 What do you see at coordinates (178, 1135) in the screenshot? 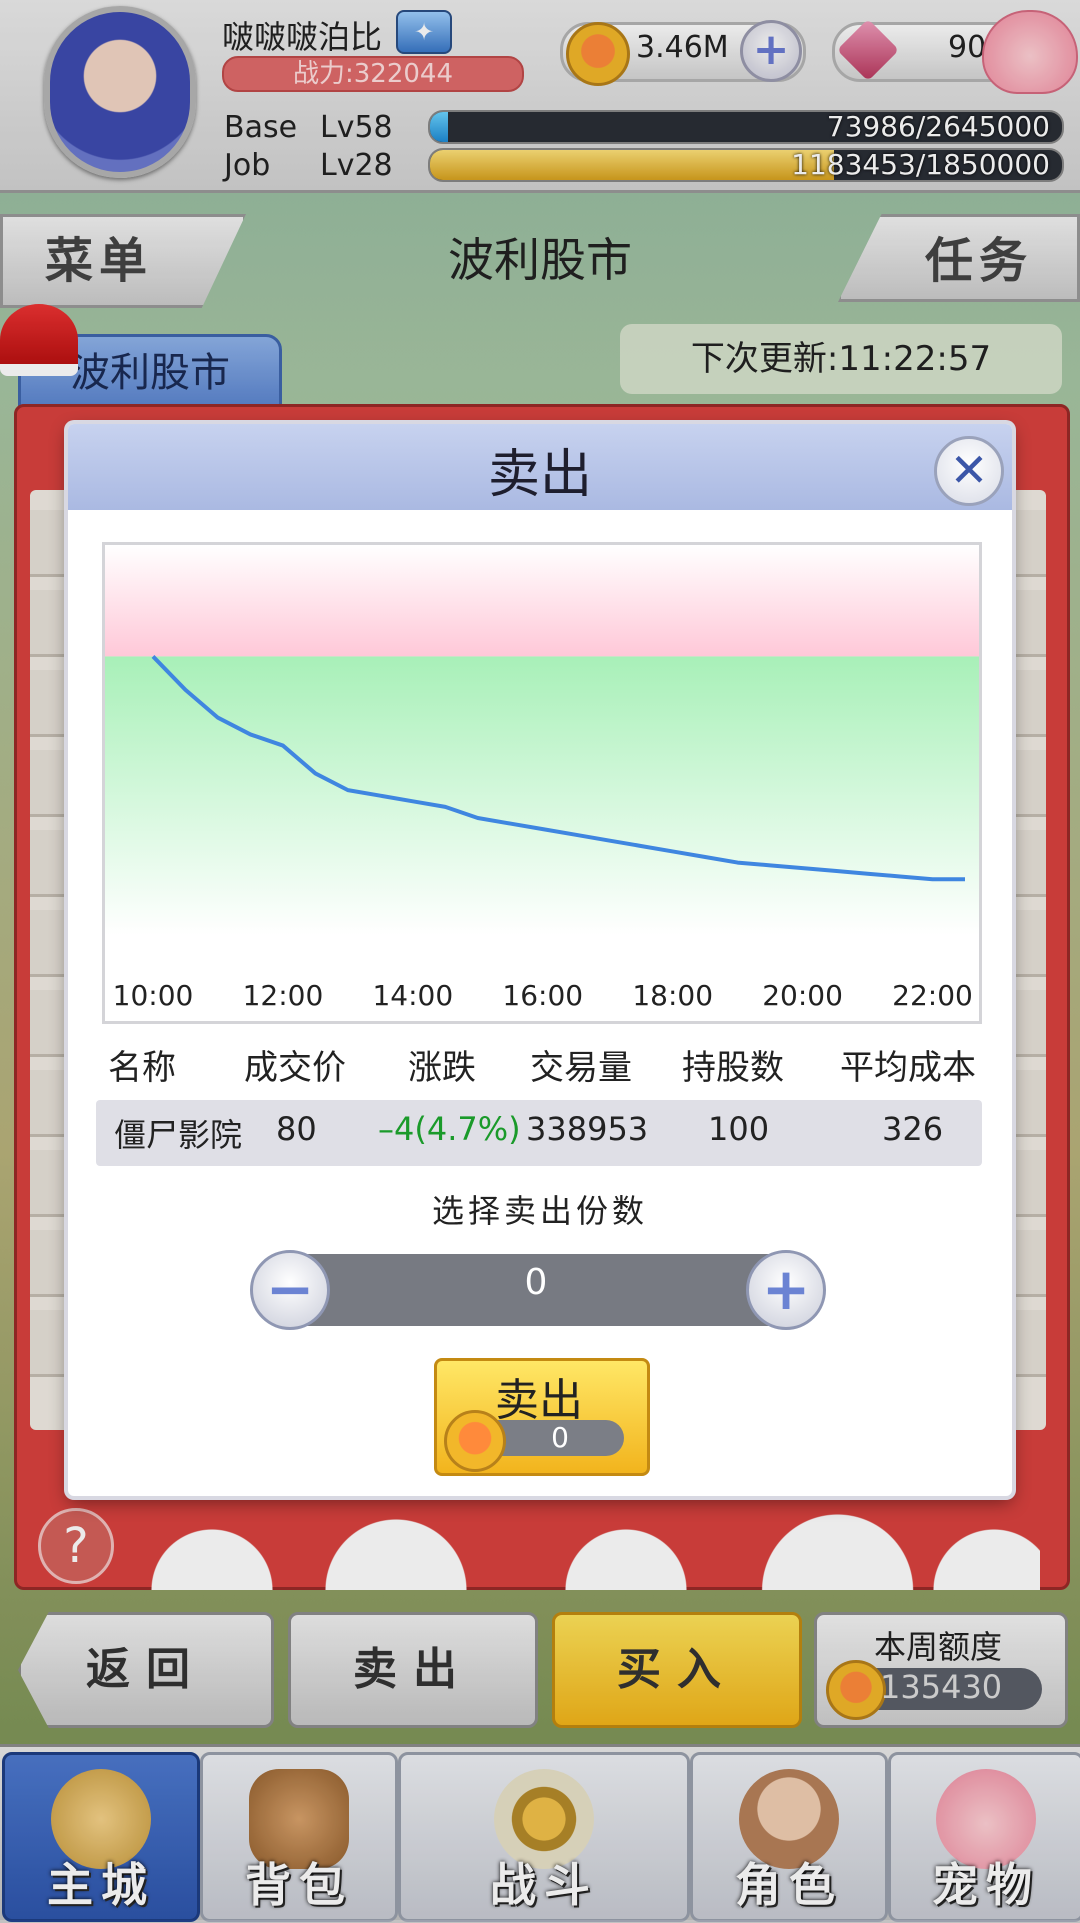
I see `stock-name: 僵尸影院` at bounding box center [178, 1135].